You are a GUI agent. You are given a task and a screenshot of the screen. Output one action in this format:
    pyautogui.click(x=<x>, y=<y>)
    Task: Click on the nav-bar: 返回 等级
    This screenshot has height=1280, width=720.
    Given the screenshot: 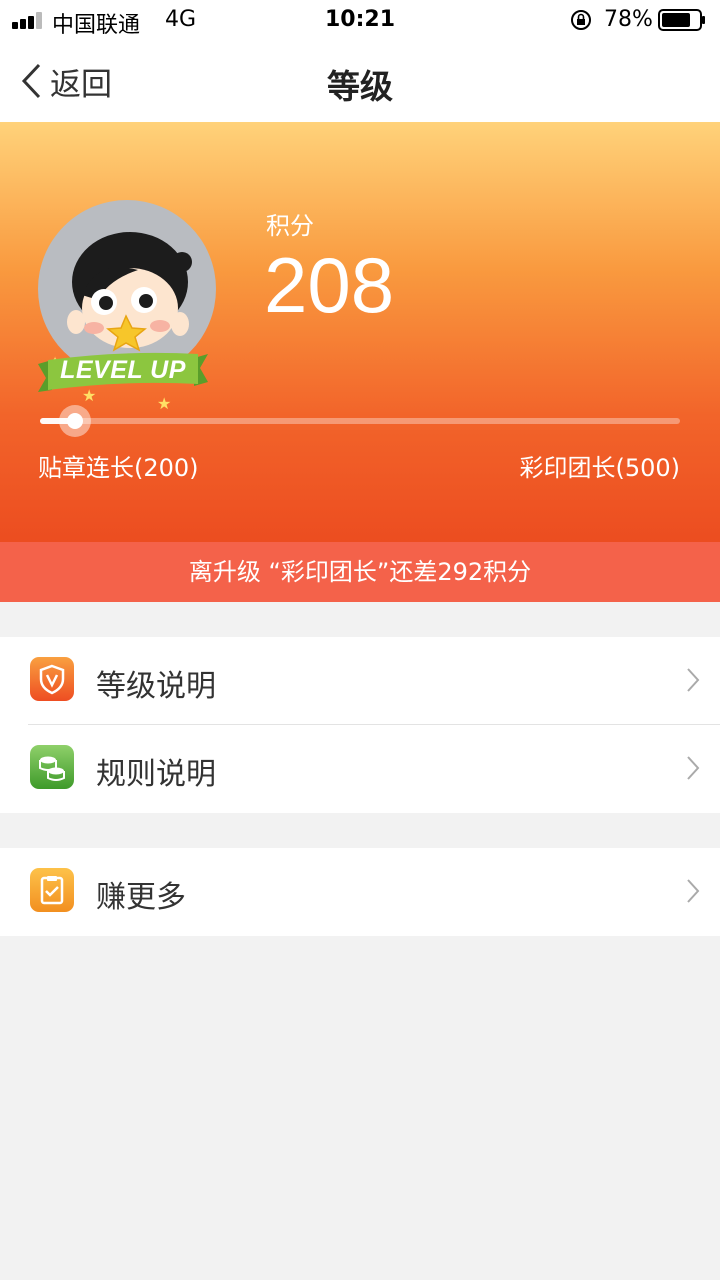 What is the action you would take?
    pyautogui.click(x=360, y=81)
    